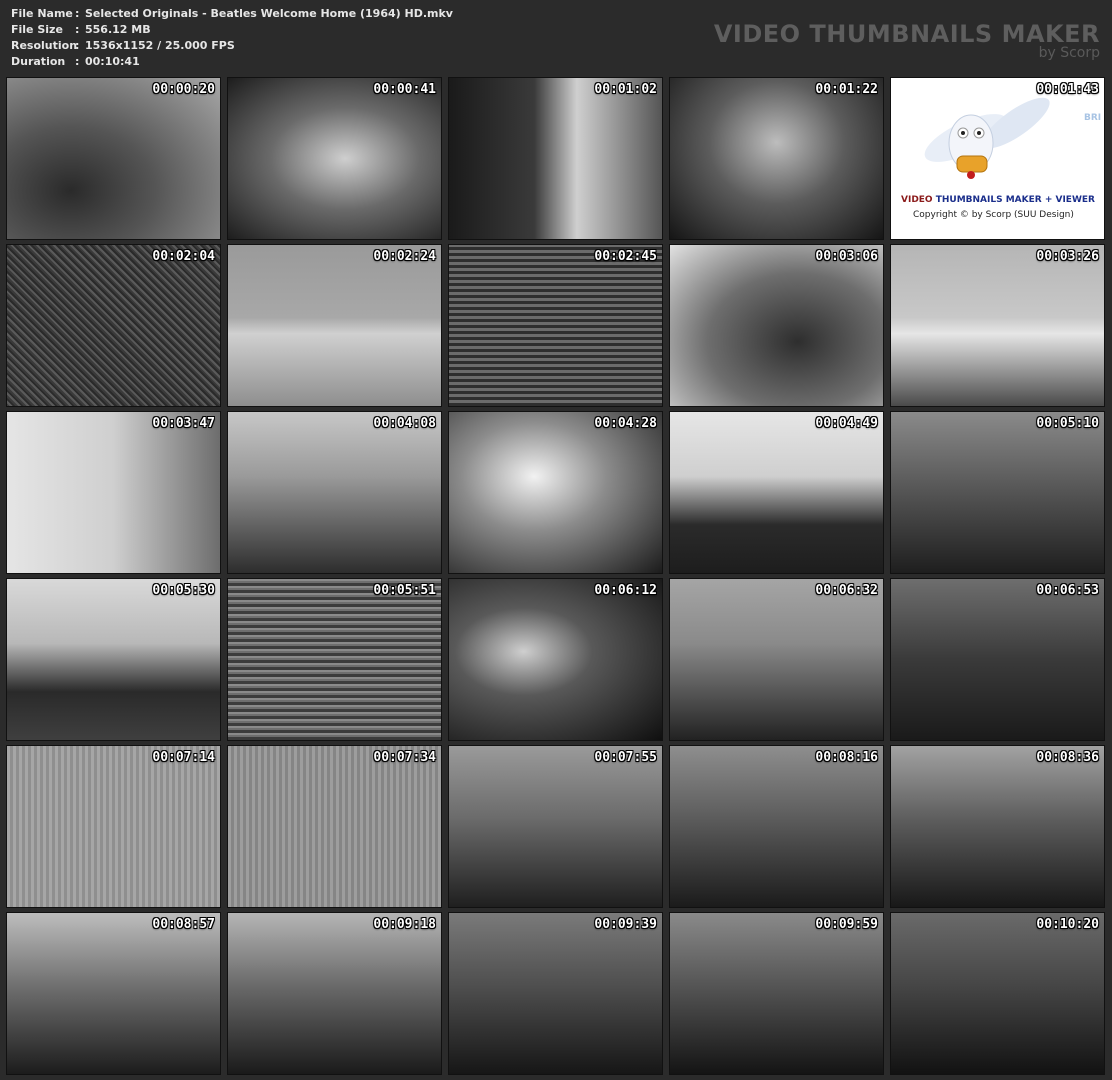  I want to click on thumbnail: 00:02:24, so click(334, 325).